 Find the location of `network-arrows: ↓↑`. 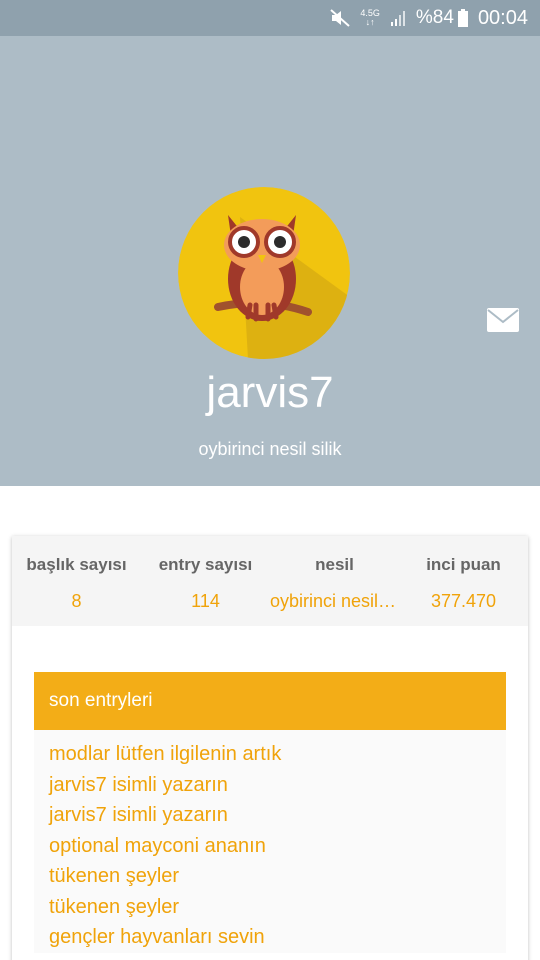

network-arrows: ↓↑ is located at coordinates (370, 22).